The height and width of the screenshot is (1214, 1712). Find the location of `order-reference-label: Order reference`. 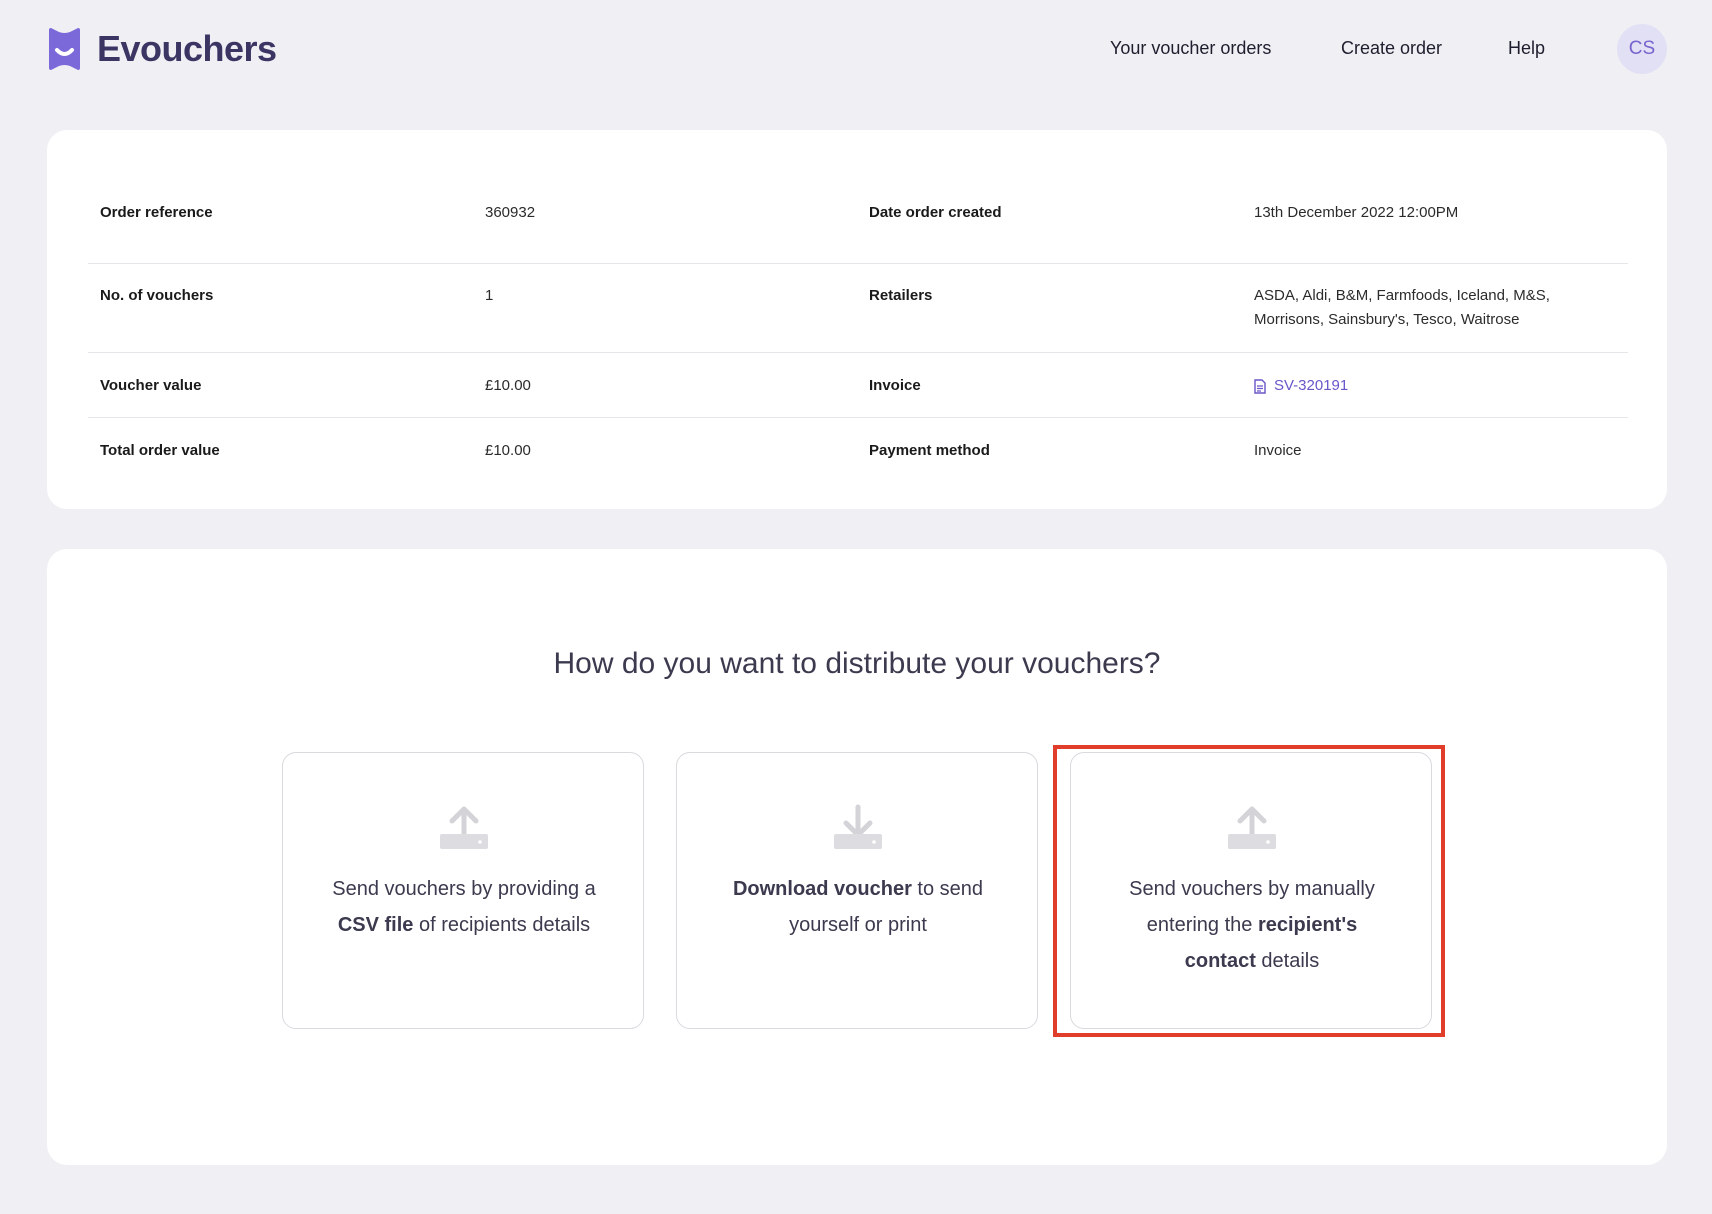

order-reference-label: Order reference is located at coordinates (156, 212).